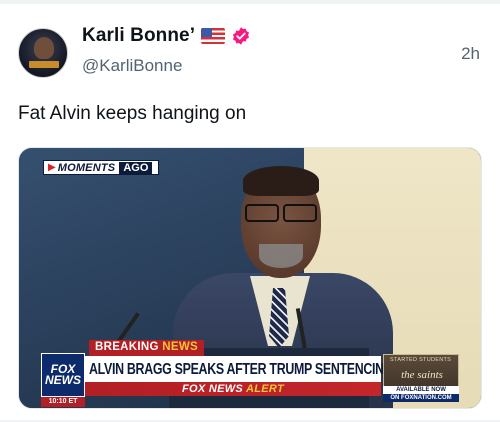 The image size is (500, 422). I want to click on post-timestamp: 2h, so click(470, 54).